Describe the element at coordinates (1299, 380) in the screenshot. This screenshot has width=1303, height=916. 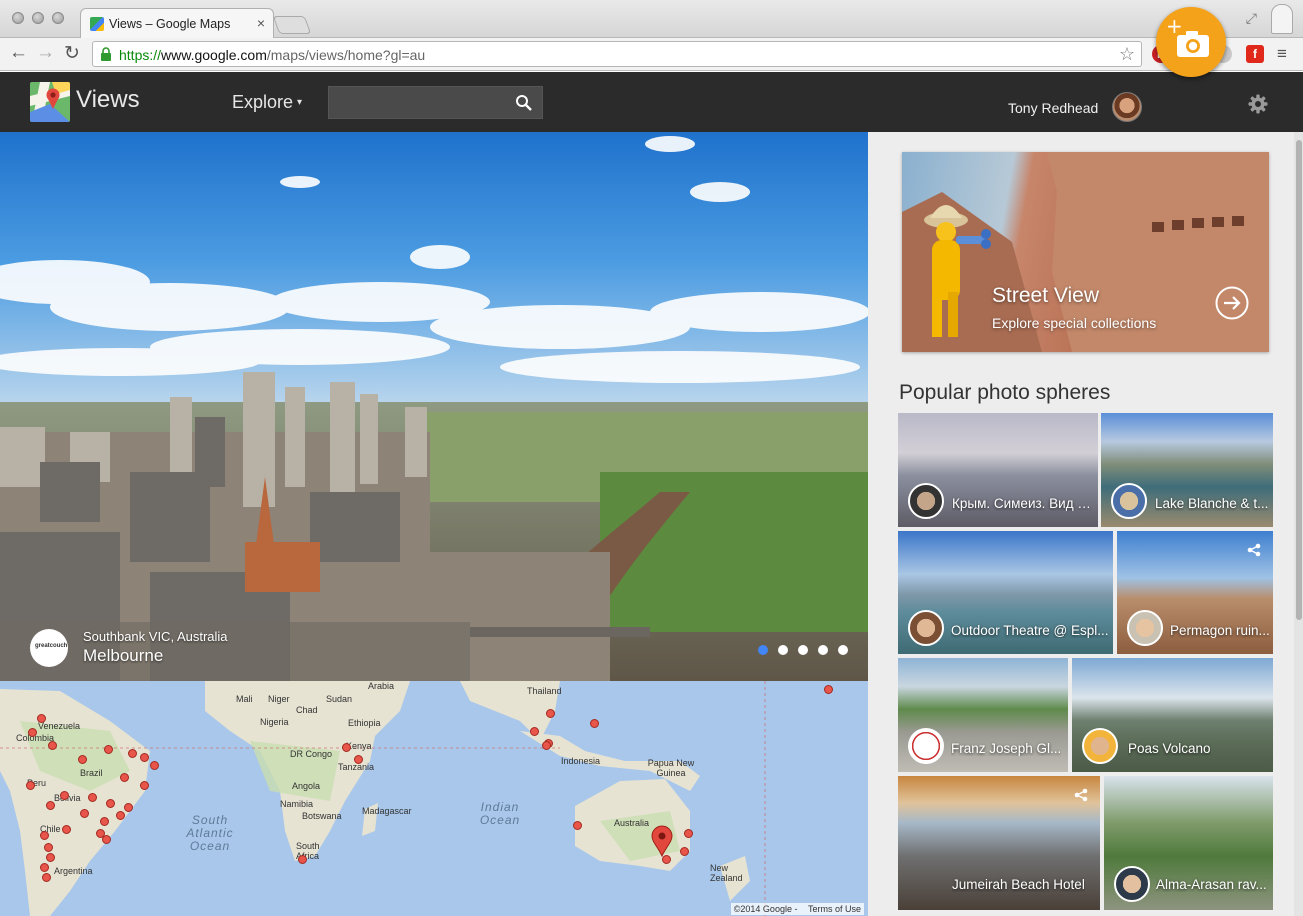
I see `side-panel-scrollbar-thumb` at that location.